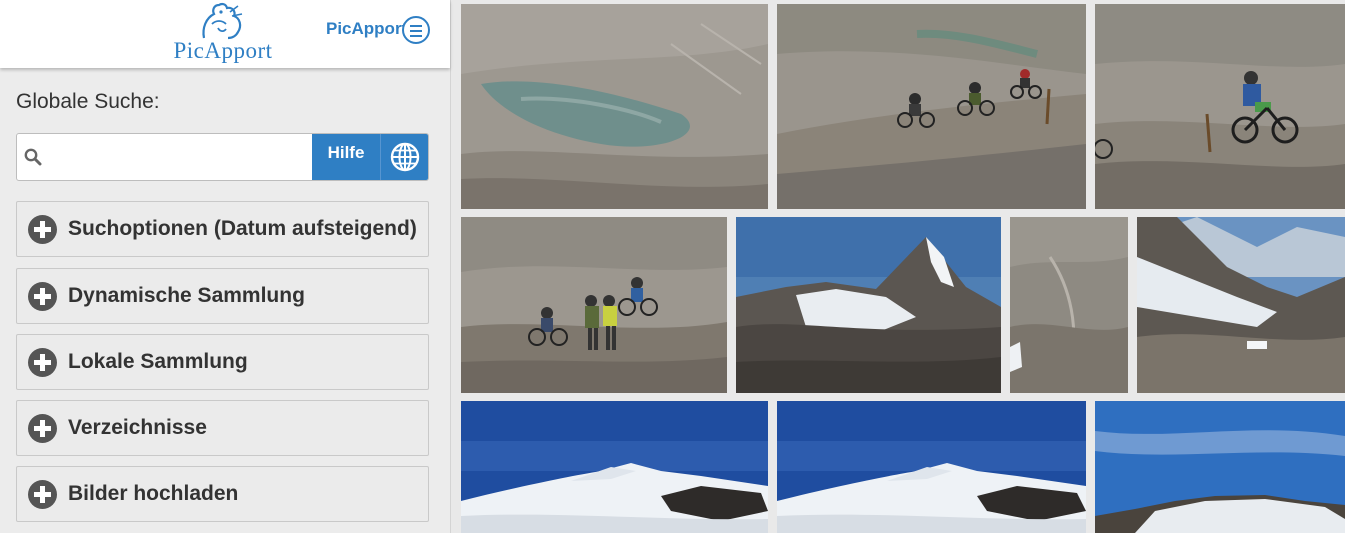  Describe the element at coordinates (153, 493) in the screenshot. I see `panel-label: Bilder hochladen` at that location.